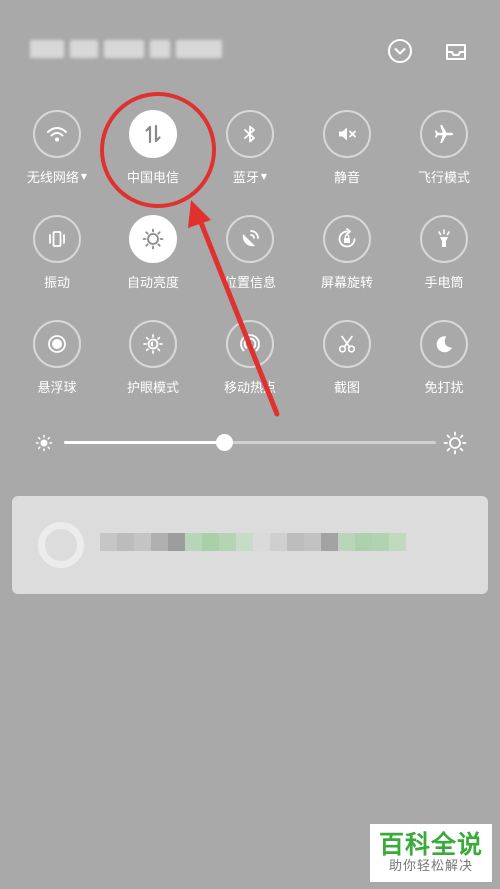 This screenshot has width=500, height=889. What do you see at coordinates (444, 370) in the screenshot?
I see `tile-do-not-disturb: 免打扰` at bounding box center [444, 370].